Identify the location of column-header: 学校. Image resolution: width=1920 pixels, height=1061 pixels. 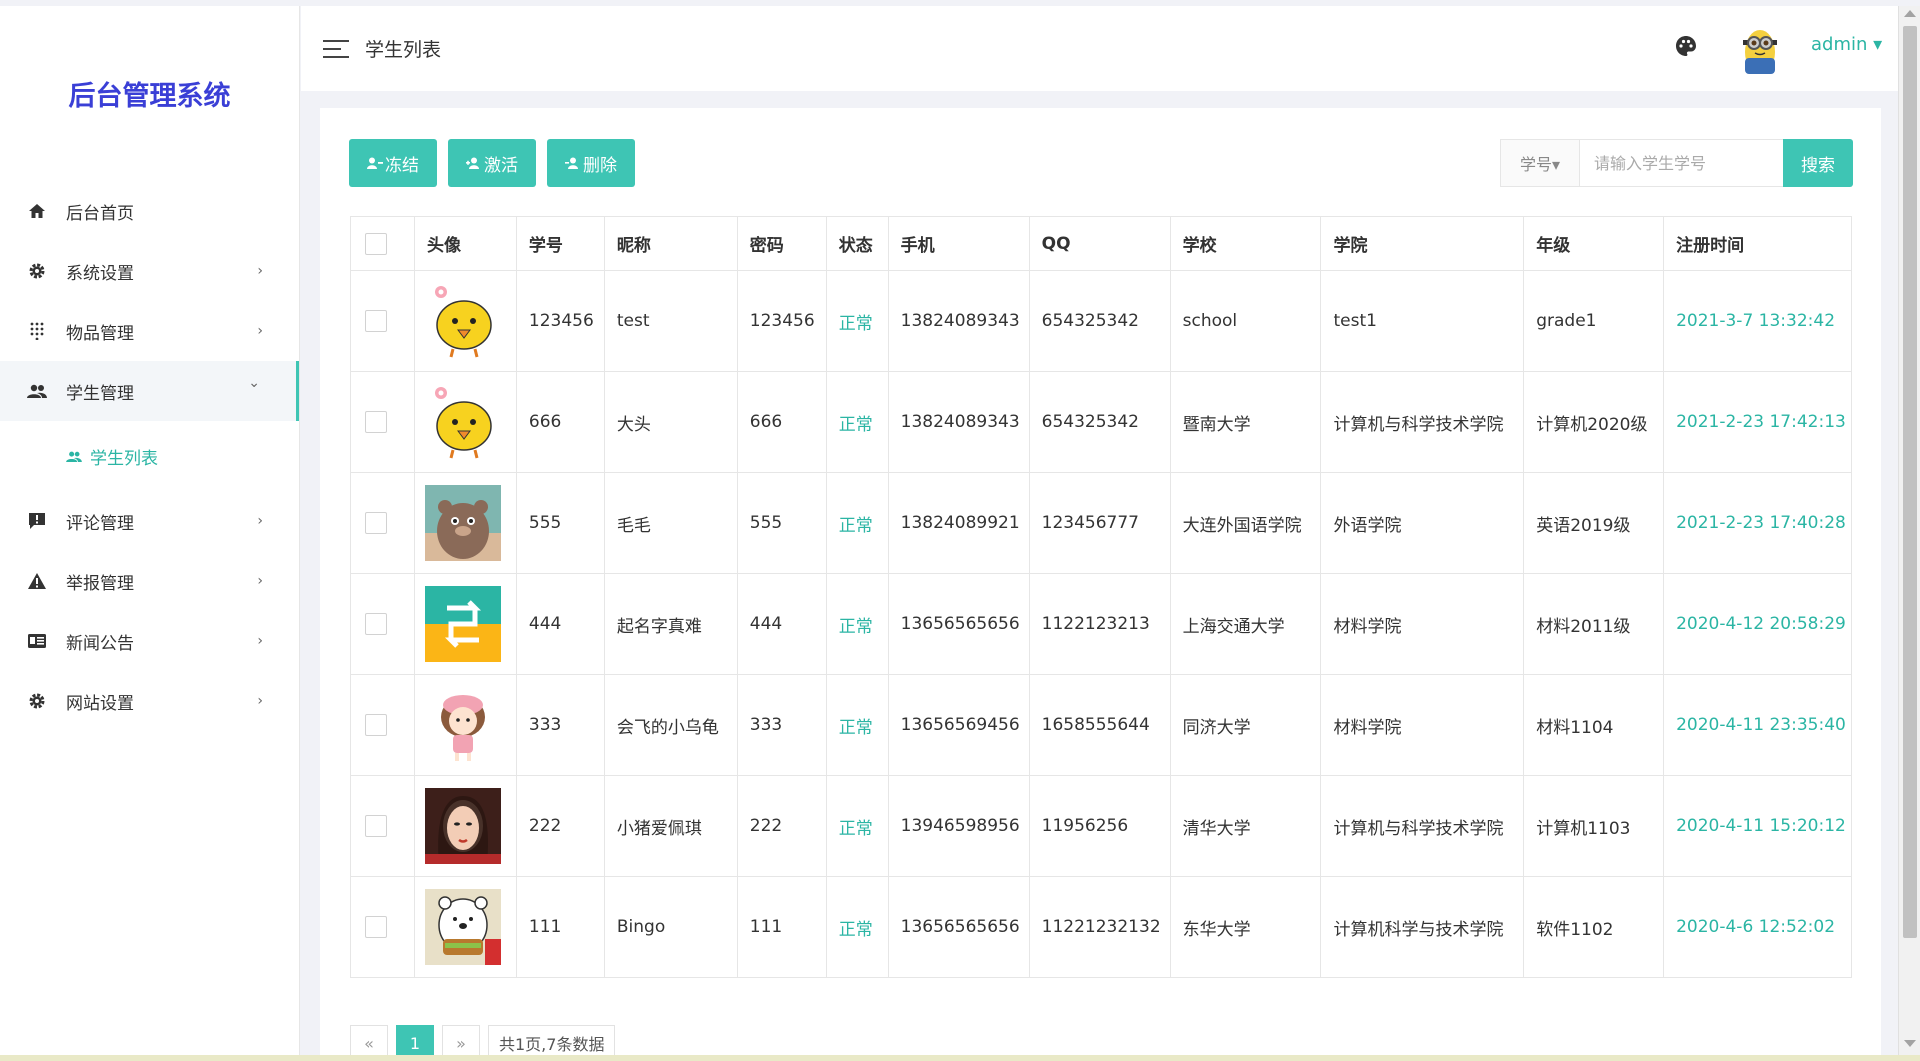
(1245, 243).